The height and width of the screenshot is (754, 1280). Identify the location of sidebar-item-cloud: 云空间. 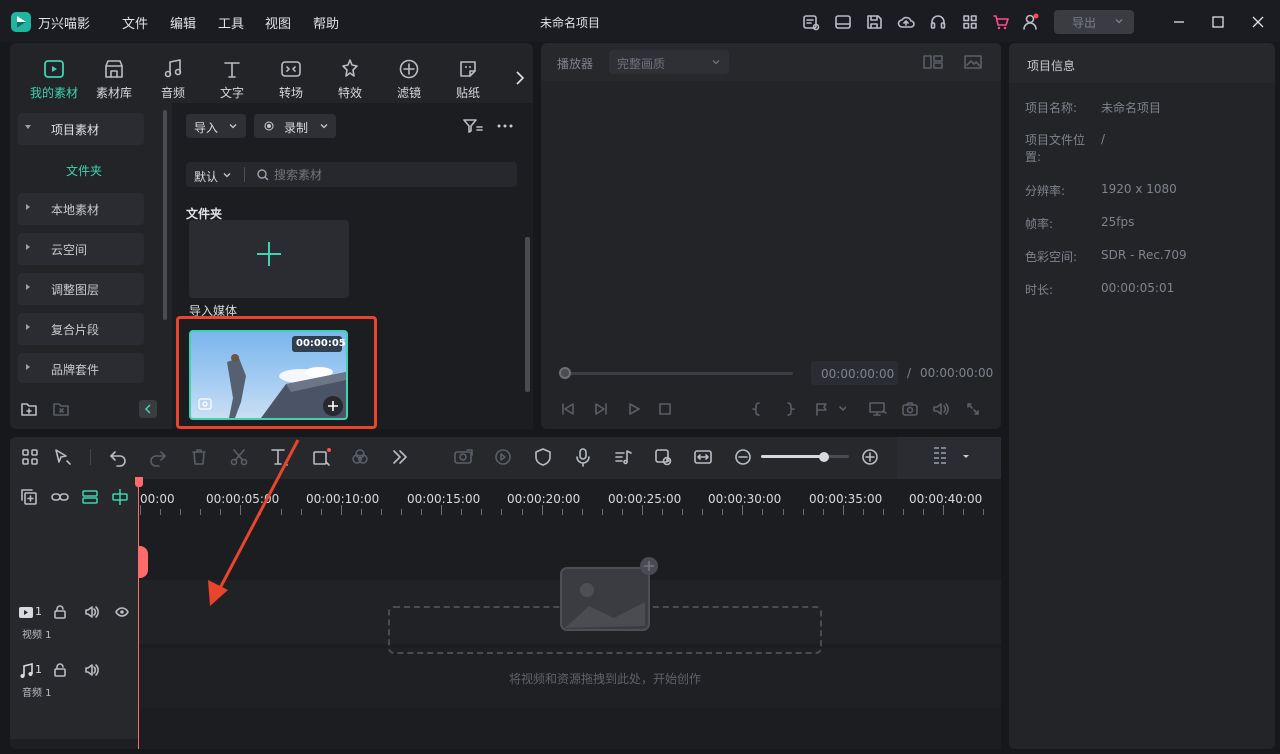
(81, 249).